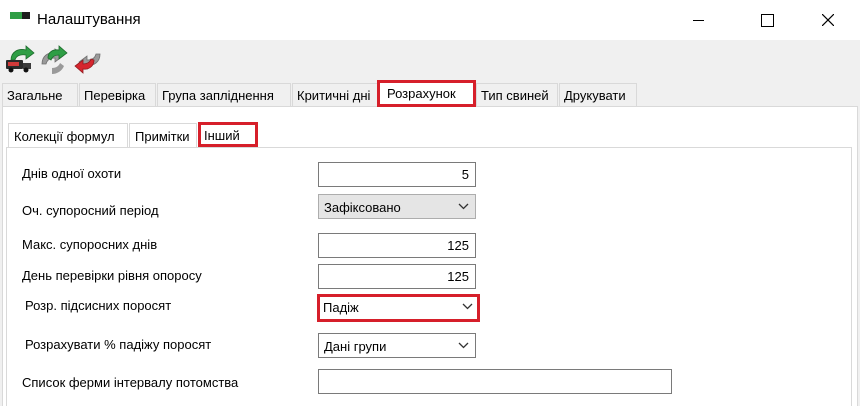 The height and width of the screenshot is (406, 860). What do you see at coordinates (767, 20) in the screenshot?
I see `maximize-button` at bounding box center [767, 20].